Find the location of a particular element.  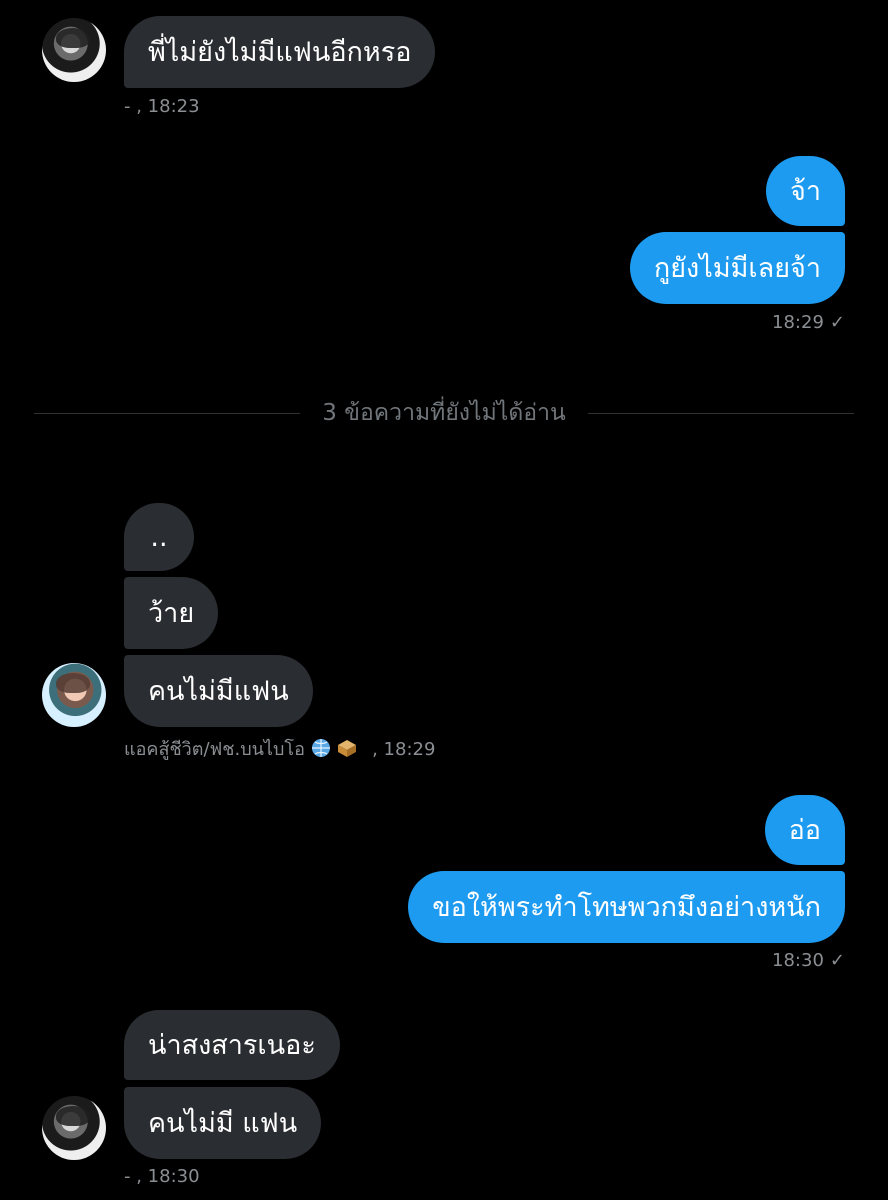

message-text: น่าสงสารเนอะ is located at coordinates (232, 1045).